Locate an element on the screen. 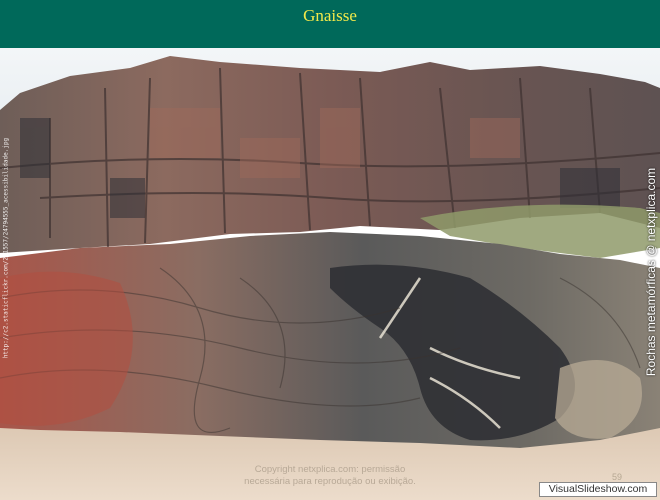 The image size is (660, 500). slide-title: Gnaisse is located at coordinates (330, 15).